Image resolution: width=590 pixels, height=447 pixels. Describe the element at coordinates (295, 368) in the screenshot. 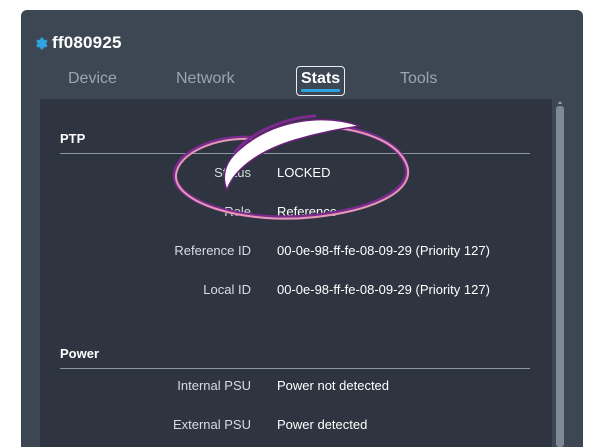

I see `power-divider` at that location.